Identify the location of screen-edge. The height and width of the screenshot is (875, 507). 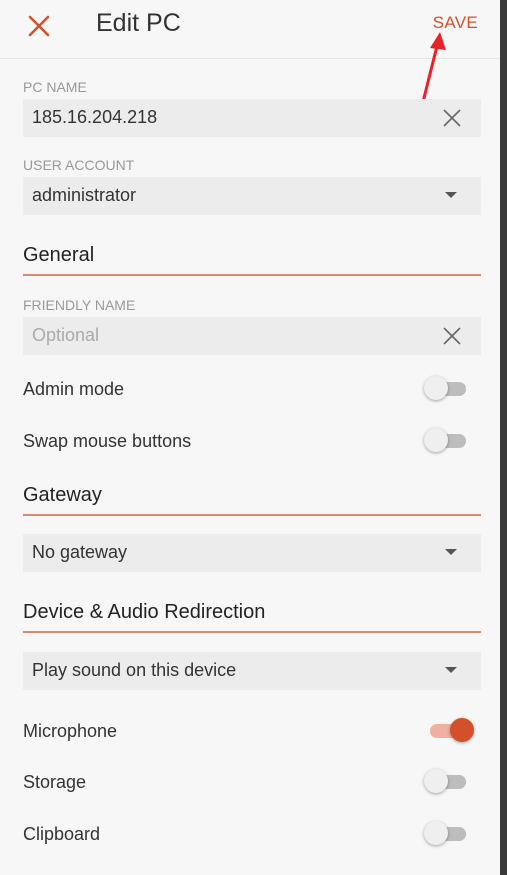
(503, 437).